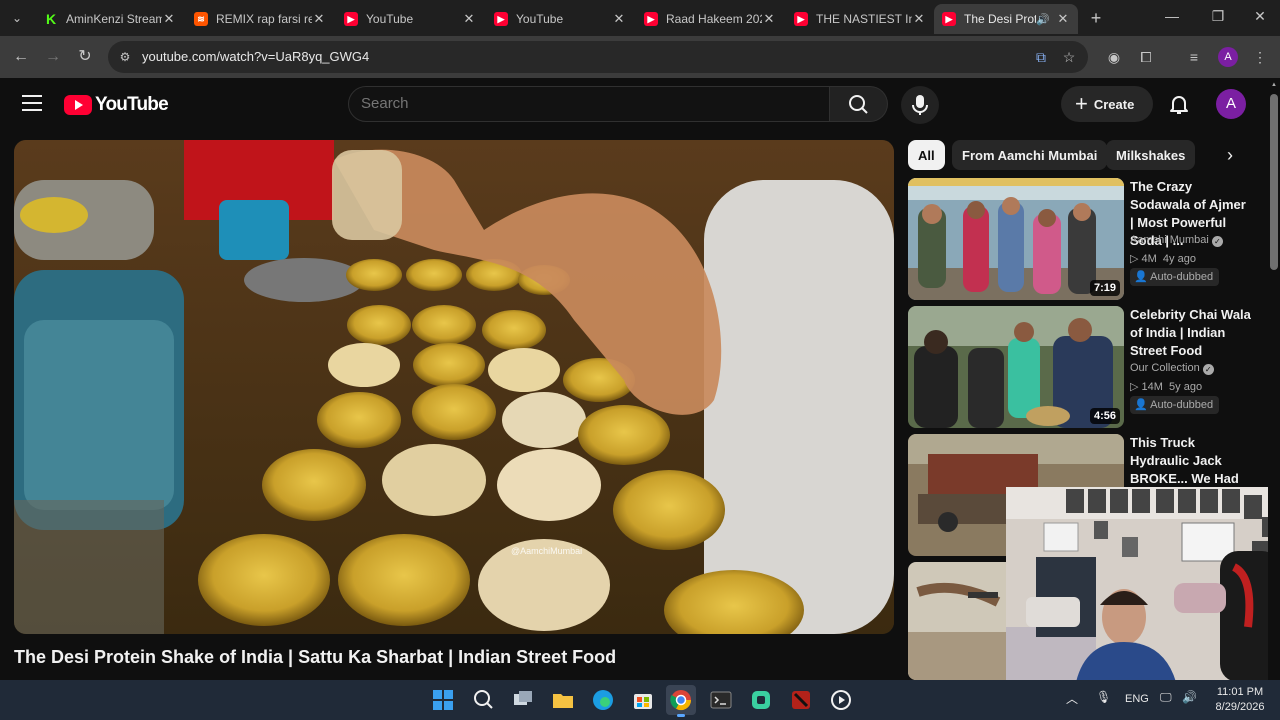 The image size is (1280, 720). Describe the element at coordinates (546, 551) in the screenshot. I see `video-watermark: @AamchiMumbai` at that location.